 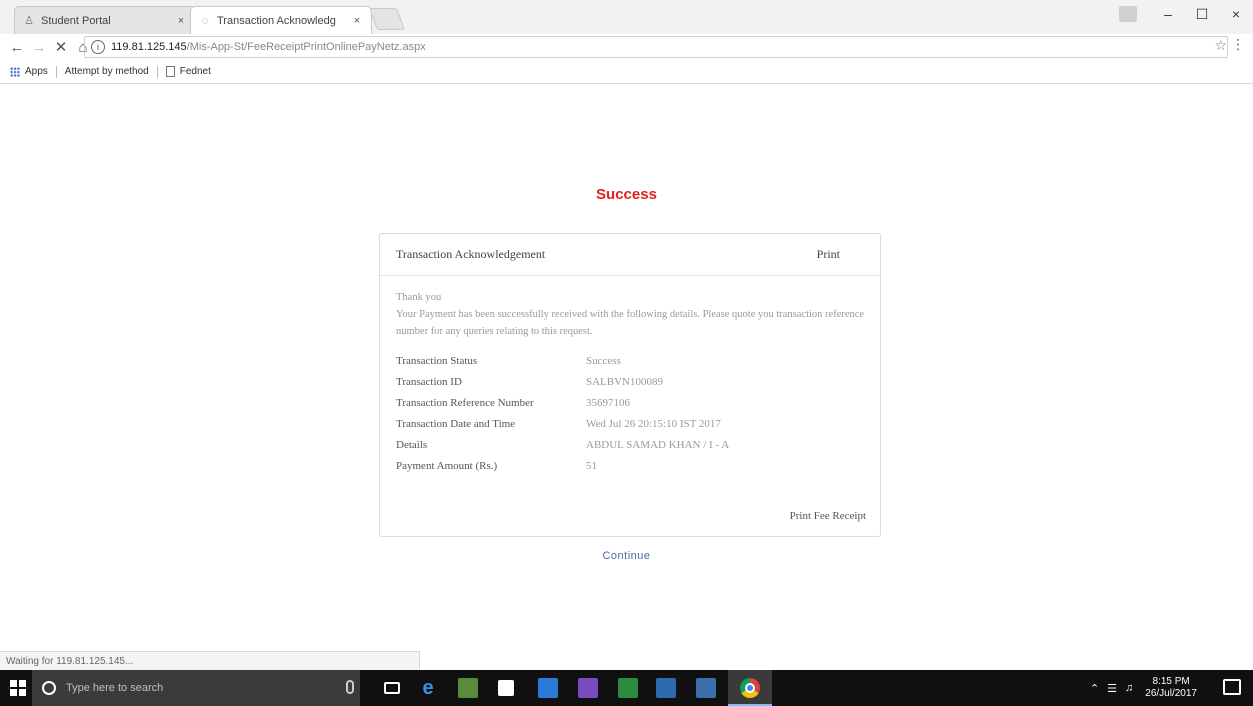 I want to click on clock-time: 8:15 PM, so click(x=1171, y=681).